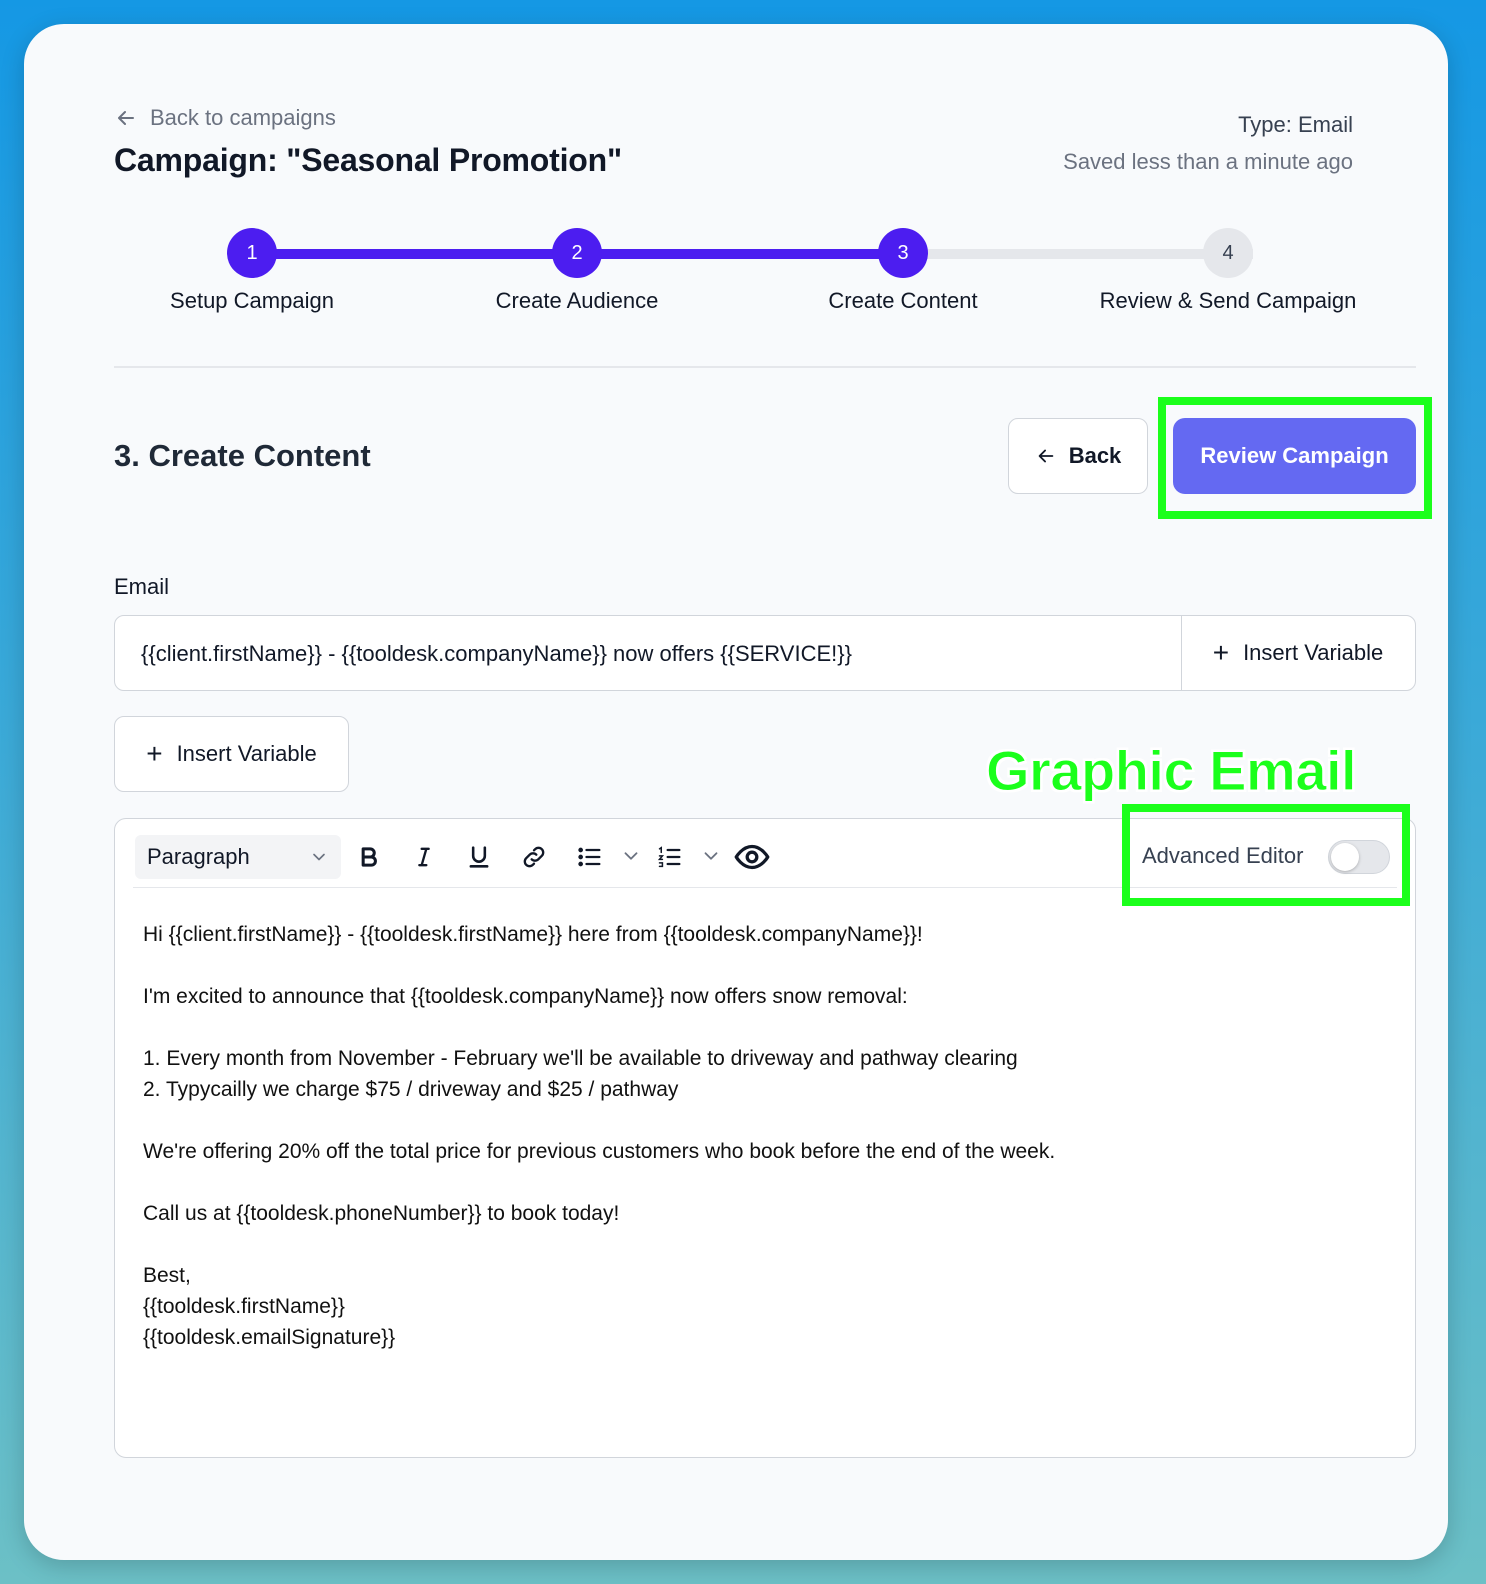  Describe the element at coordinates (242, 455) in the screenshot. I see `section-title: 3. Create Content` at that location.